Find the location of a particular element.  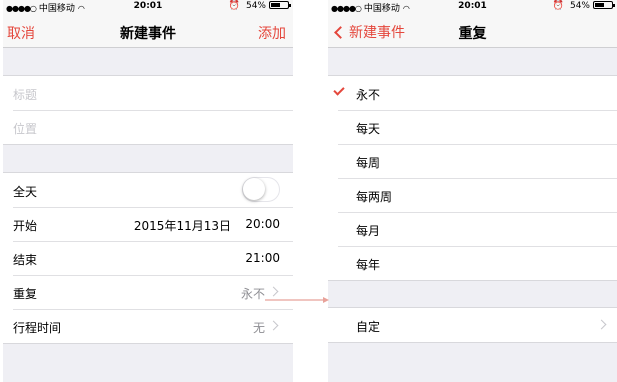

nav-bar: 取消 新建事件 添加 is located at coordinates (148, 31).